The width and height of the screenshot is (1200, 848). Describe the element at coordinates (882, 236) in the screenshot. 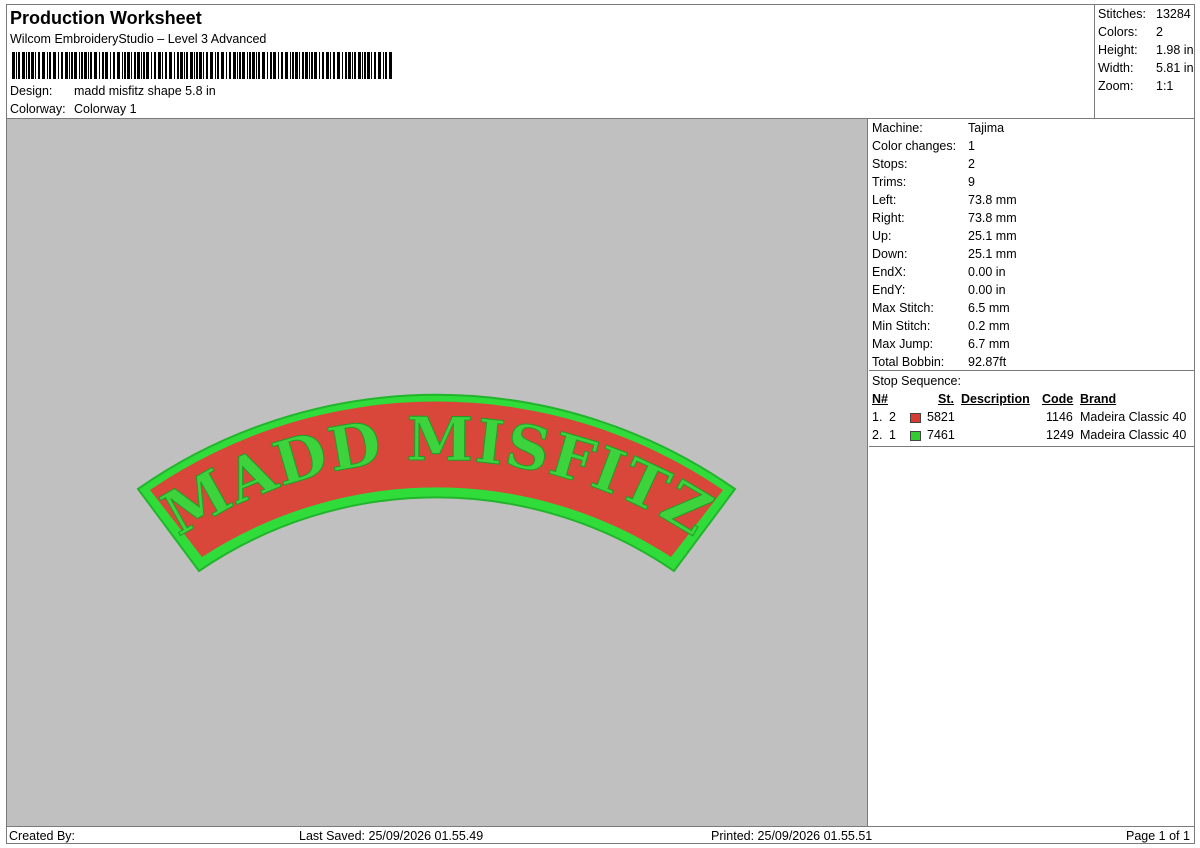

I see `info-label: Up:` at that location.